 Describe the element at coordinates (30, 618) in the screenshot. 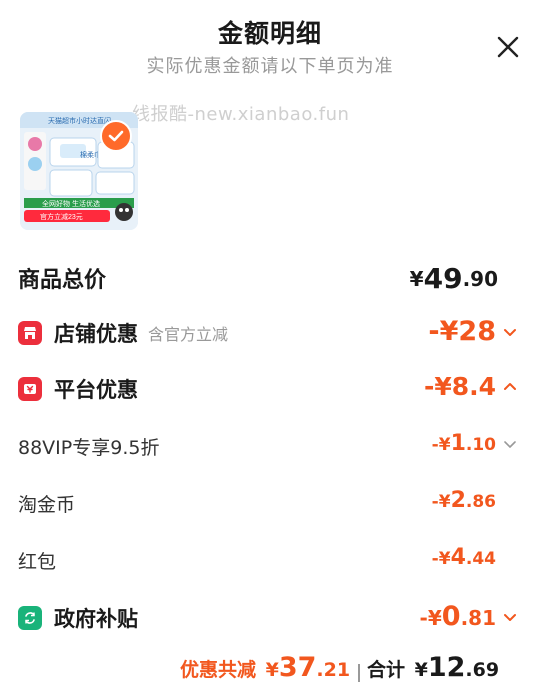

I see `refresh-icon` at that location.